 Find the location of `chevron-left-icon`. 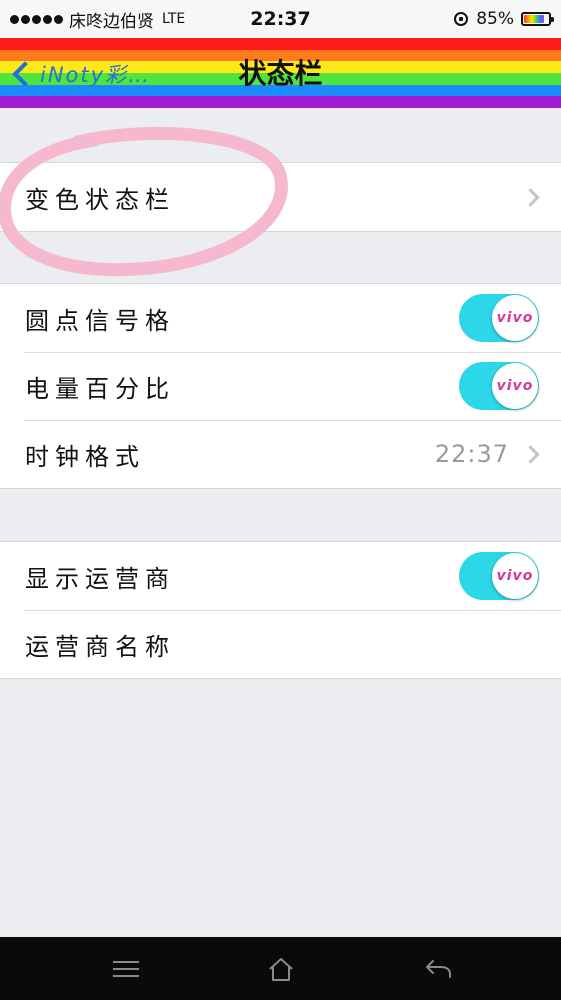

chevron-left-icon is located at coordinates (25, 74).